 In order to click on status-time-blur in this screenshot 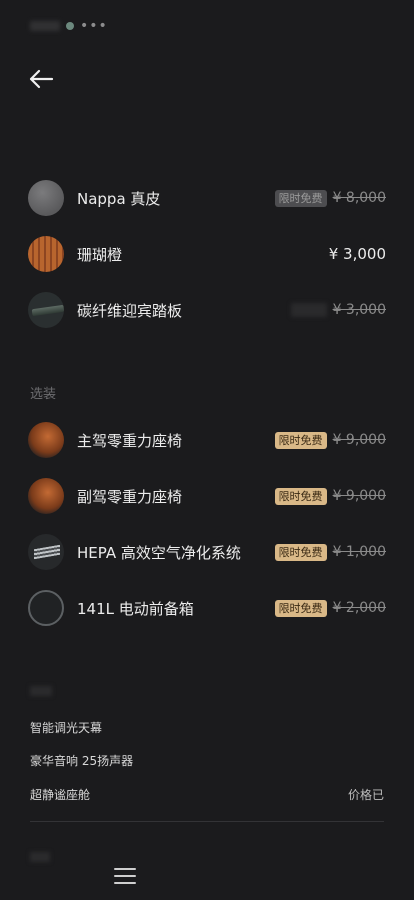, I will do `click(45, 26)`.